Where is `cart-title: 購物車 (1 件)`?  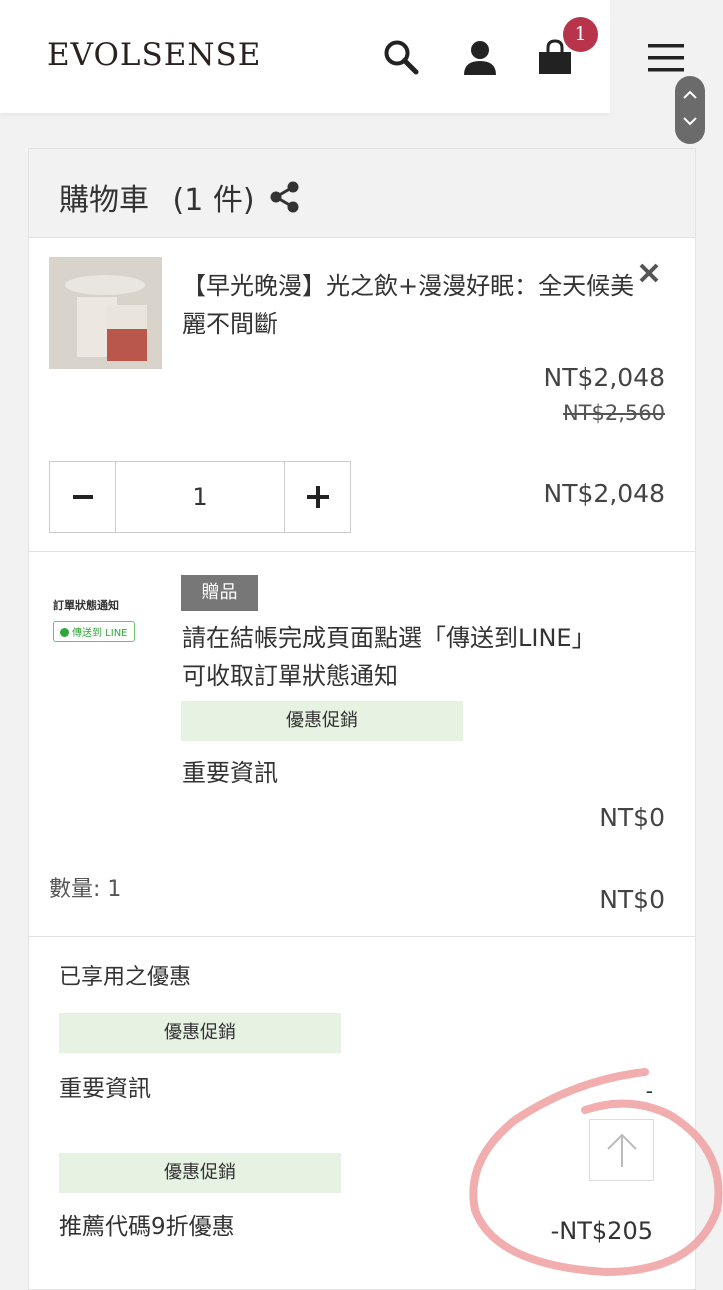 cart-title: 購物車 (1 件) is located at coordinates (179, 197).